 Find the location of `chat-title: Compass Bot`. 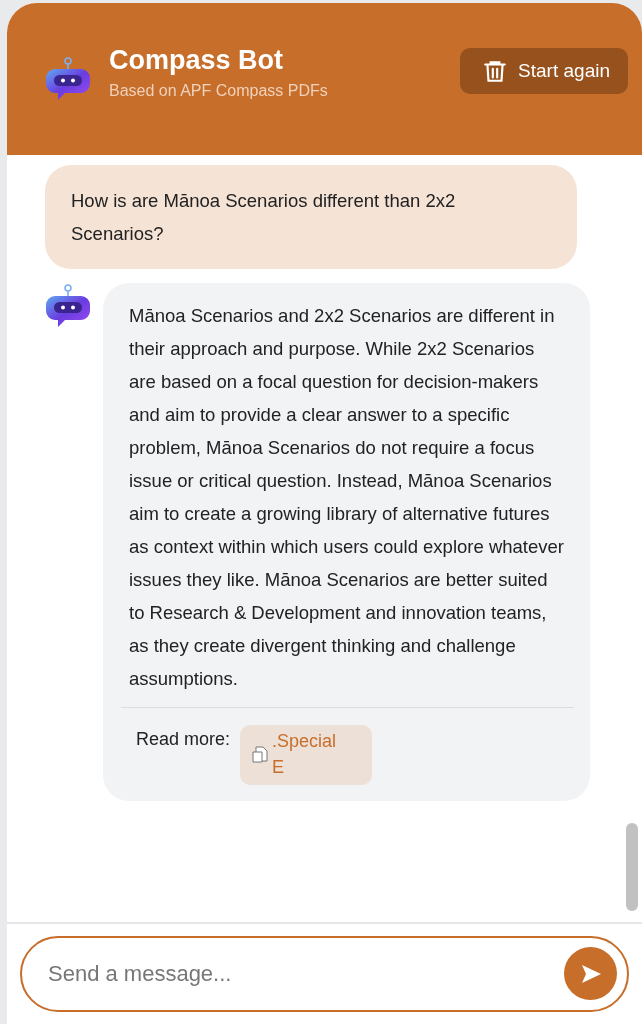

chat-title: Compass Bot is located at coordinates (197, 60).